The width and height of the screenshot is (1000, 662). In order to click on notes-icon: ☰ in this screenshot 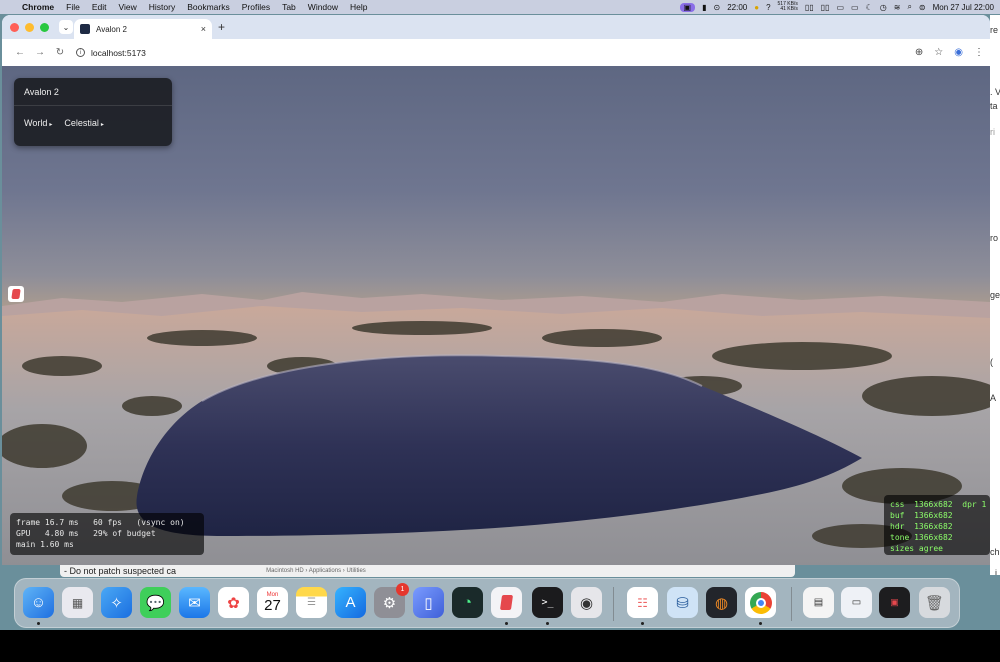, I will do `click(311, 602)`.